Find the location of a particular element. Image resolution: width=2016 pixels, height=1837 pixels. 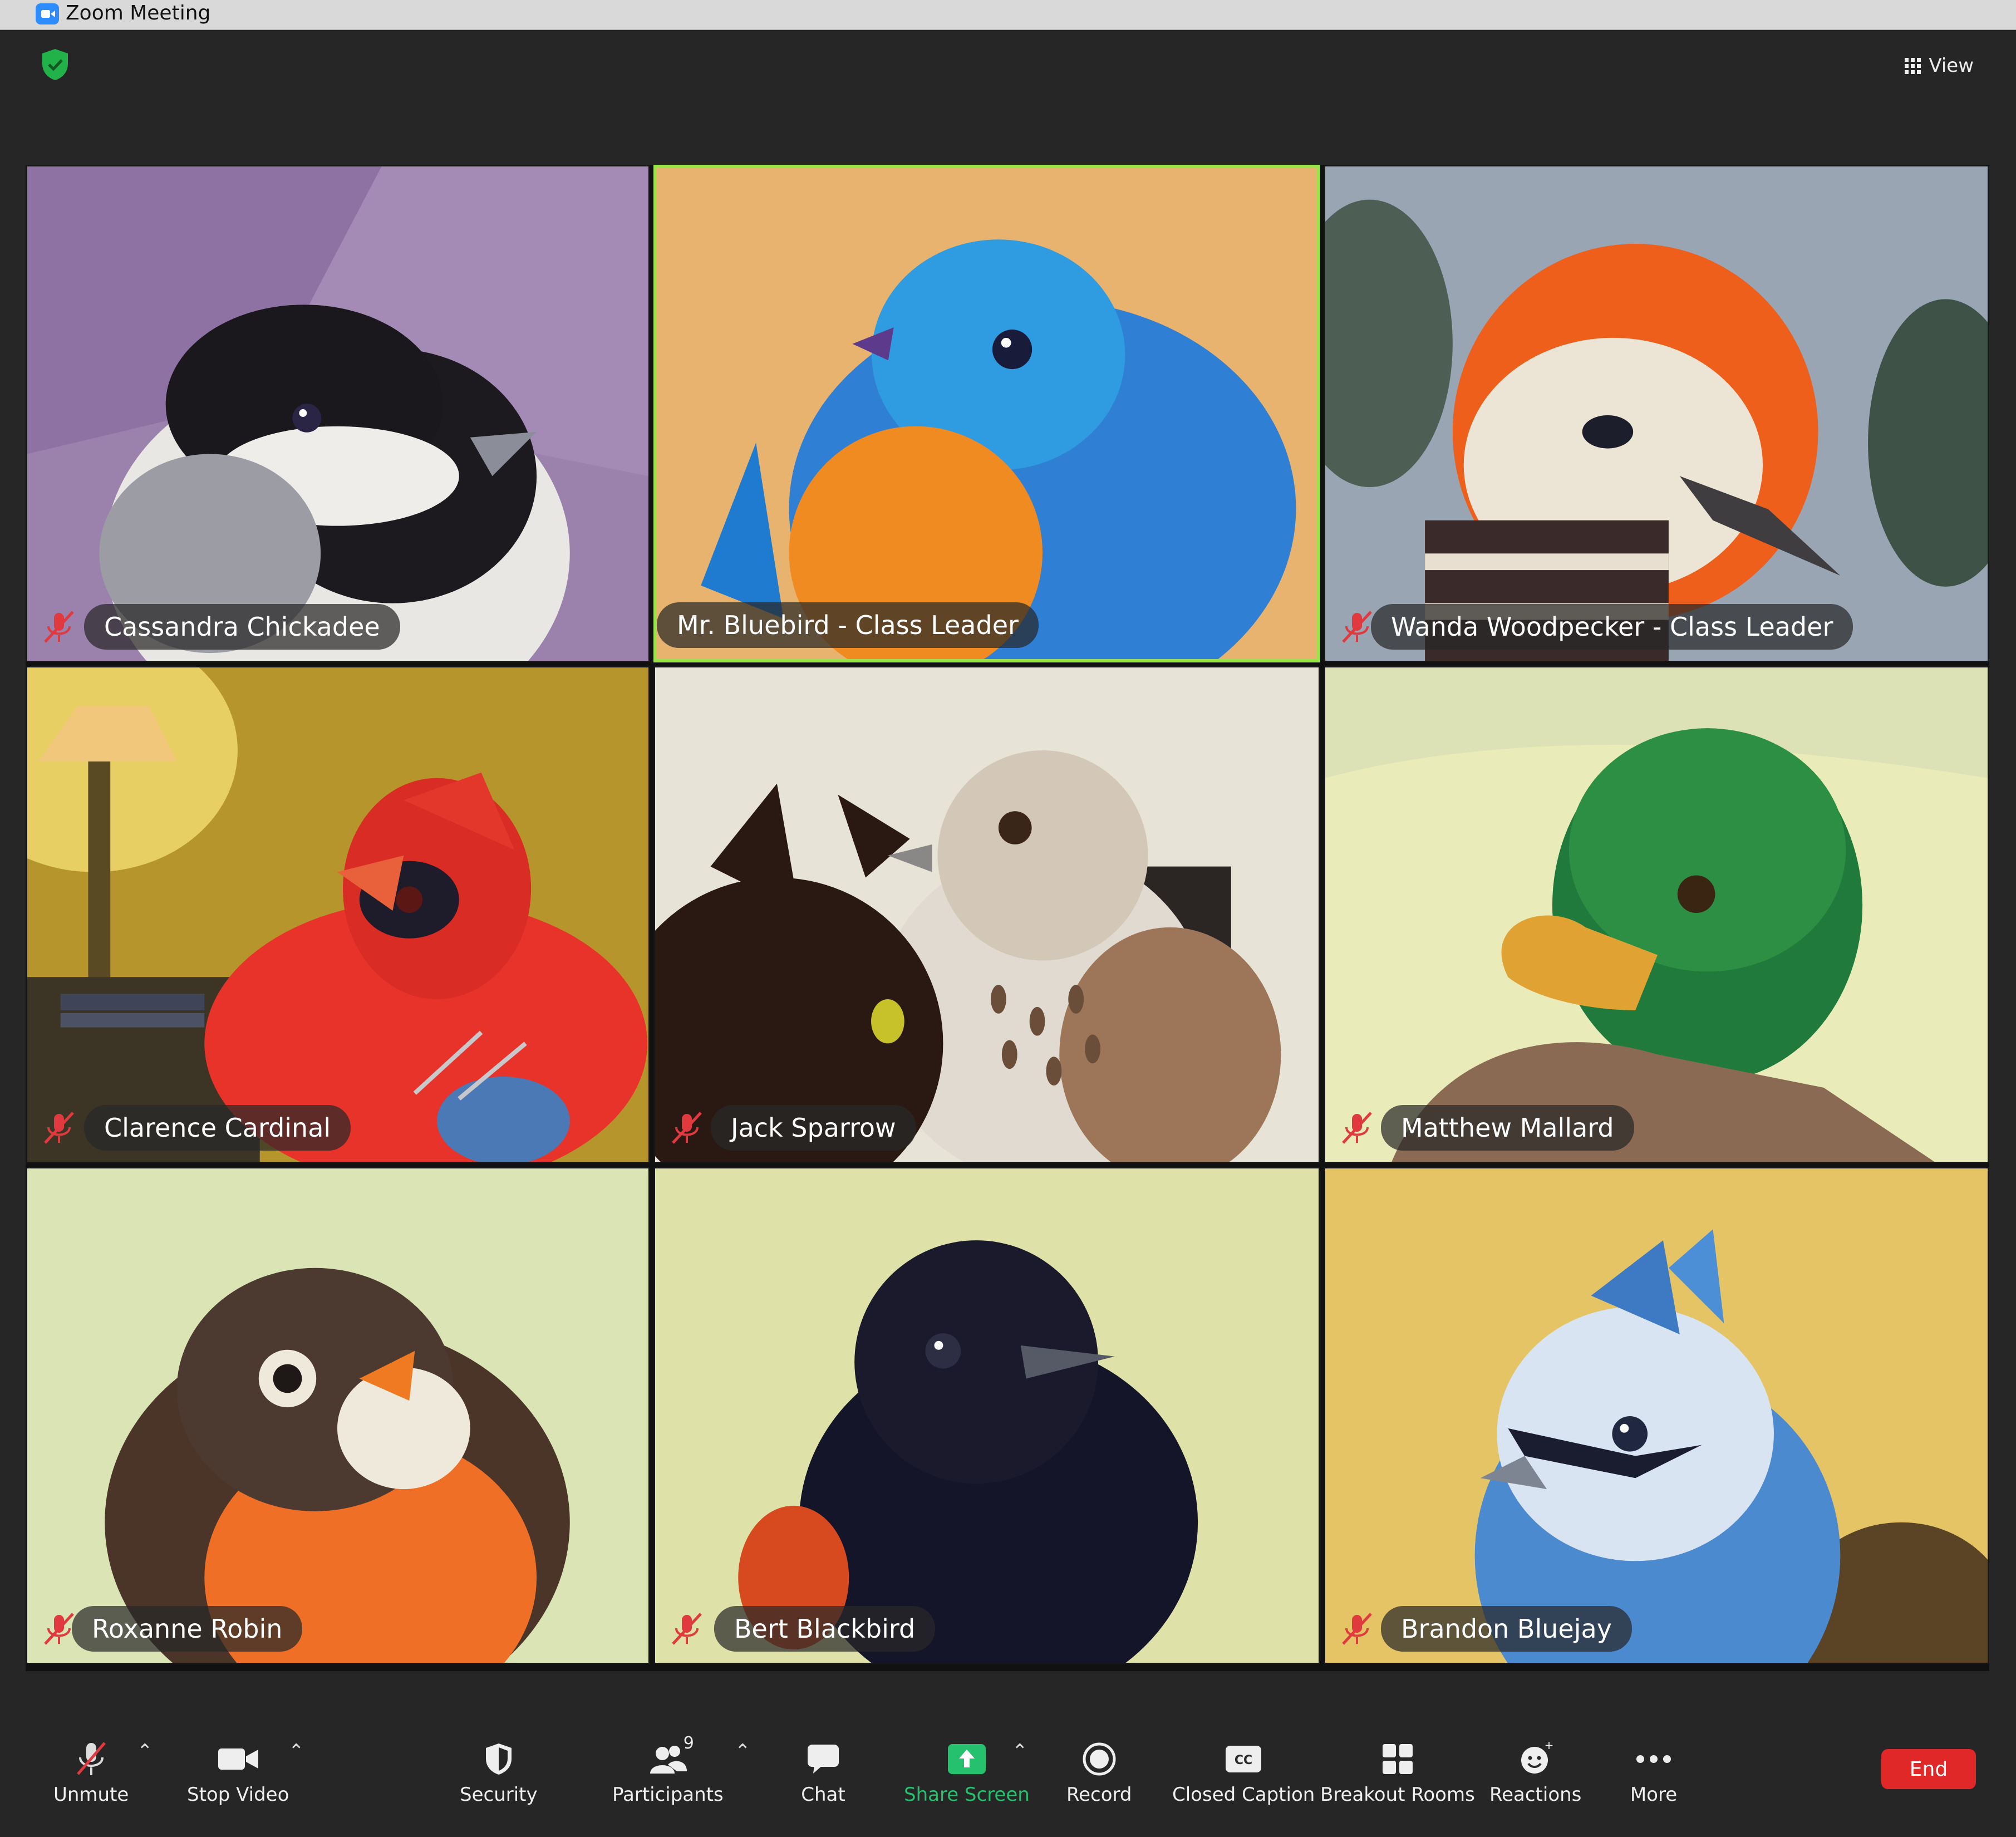

view-label: View is located at coordinates (1951, 66).